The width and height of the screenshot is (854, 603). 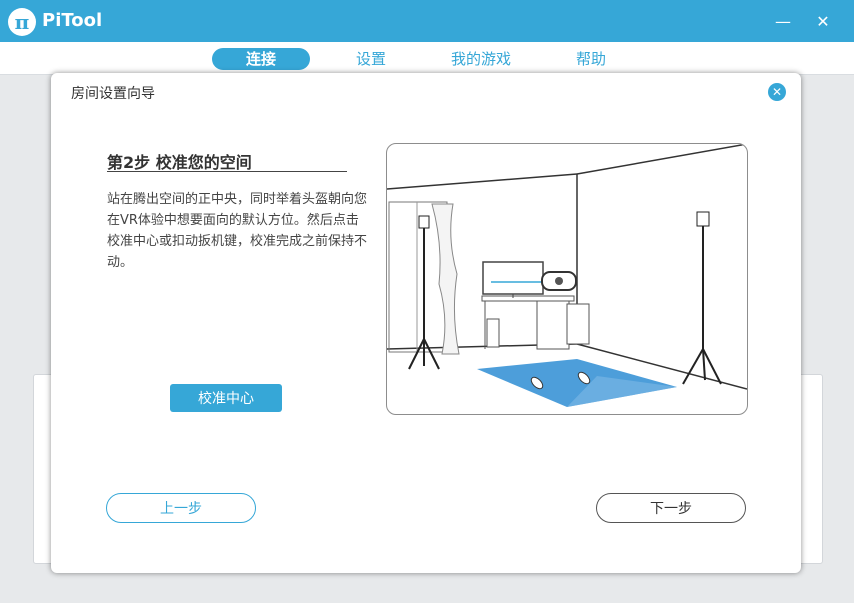 What do you see at coordinates (591, 59) in the screenshot?
I see `tab-help: 帮助` at bounding box center [591, 59].